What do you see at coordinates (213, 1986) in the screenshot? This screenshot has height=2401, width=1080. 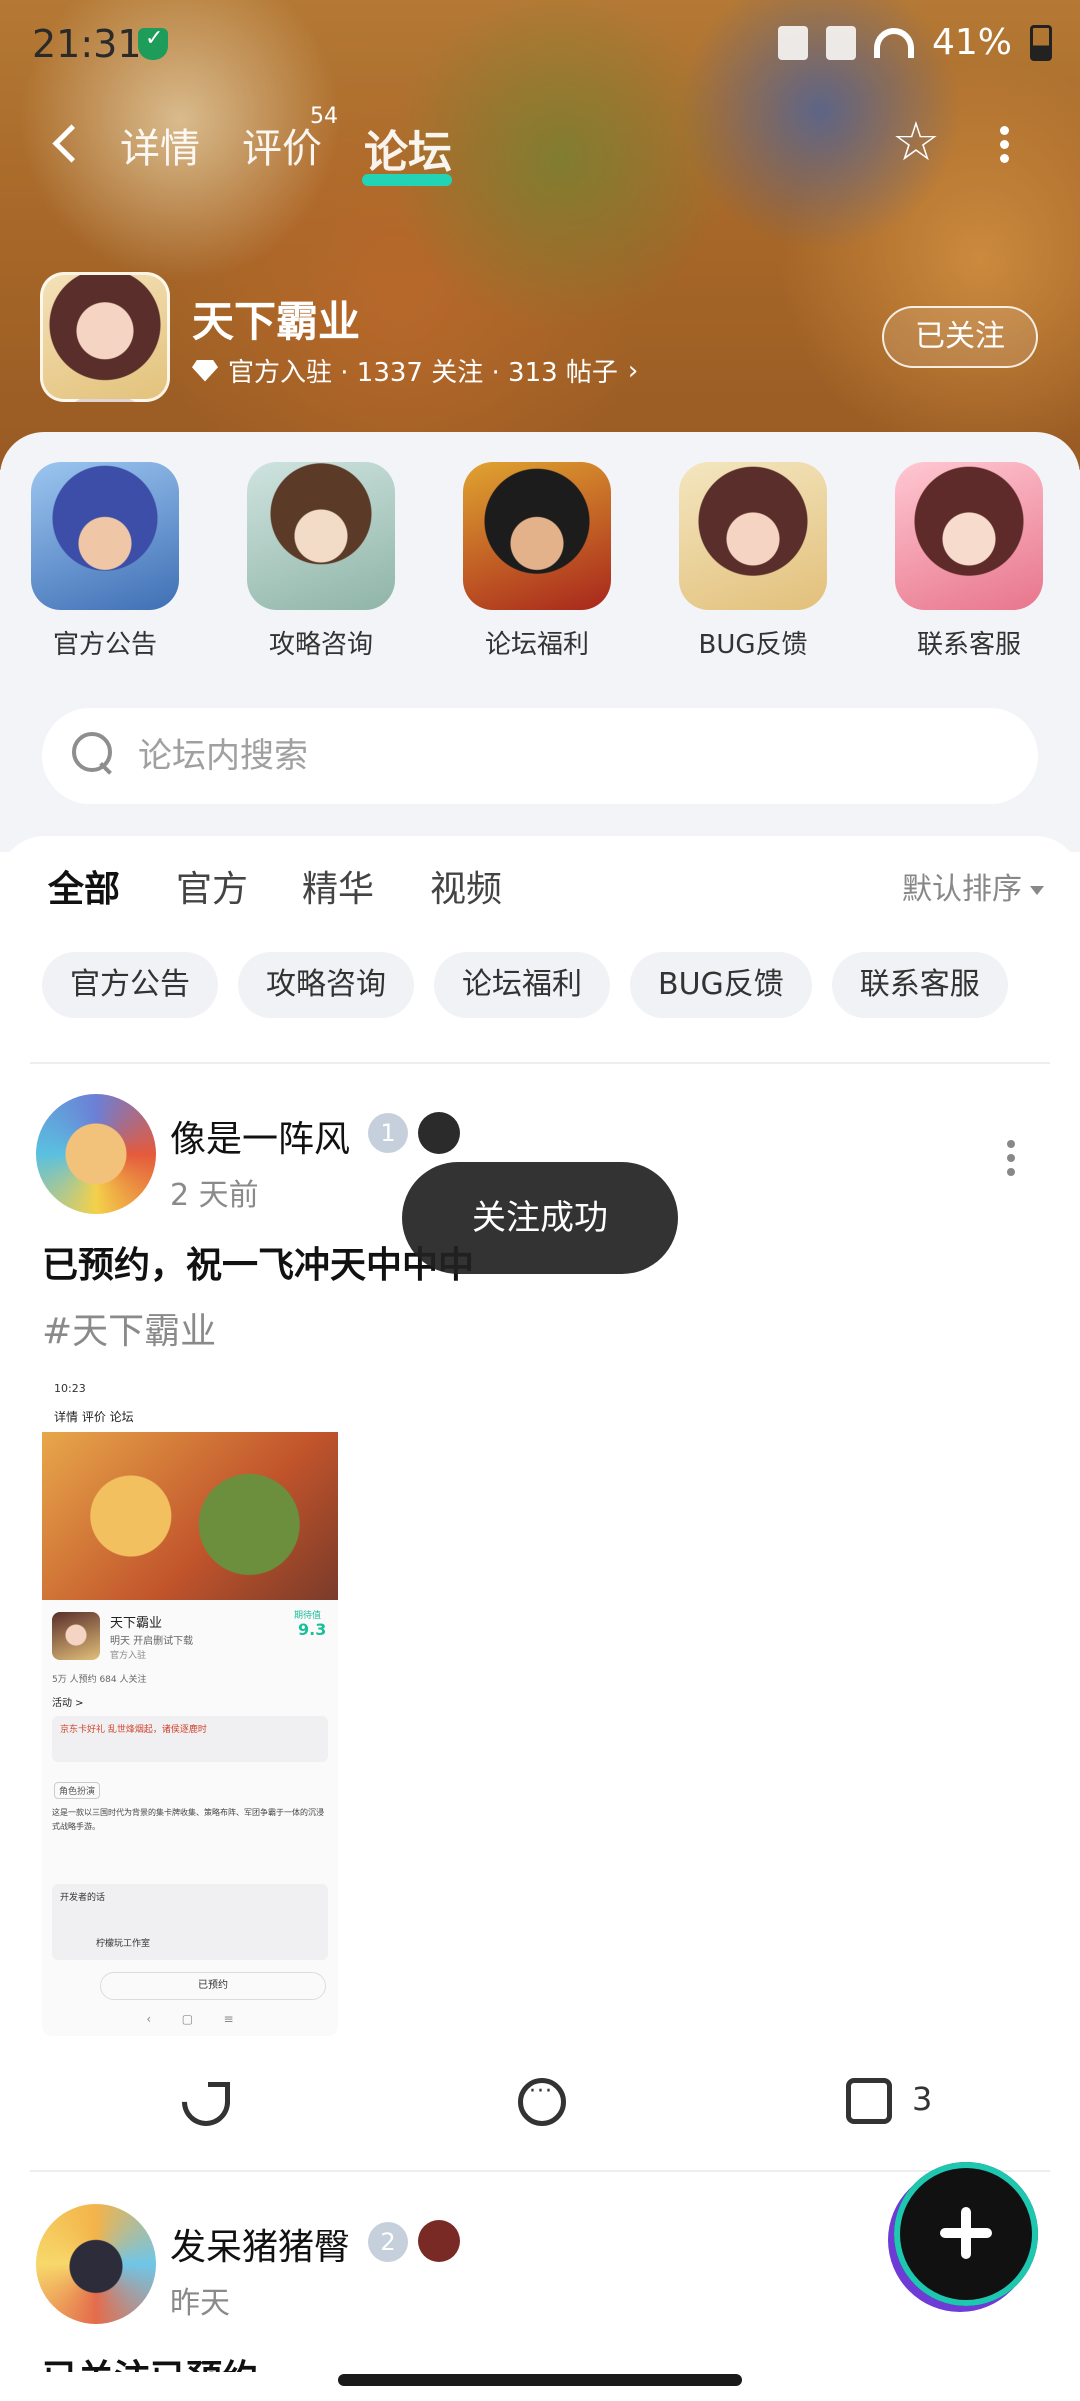 I see `screenshot-reserved-button: 已预约` at bounding box center [213, 1986].